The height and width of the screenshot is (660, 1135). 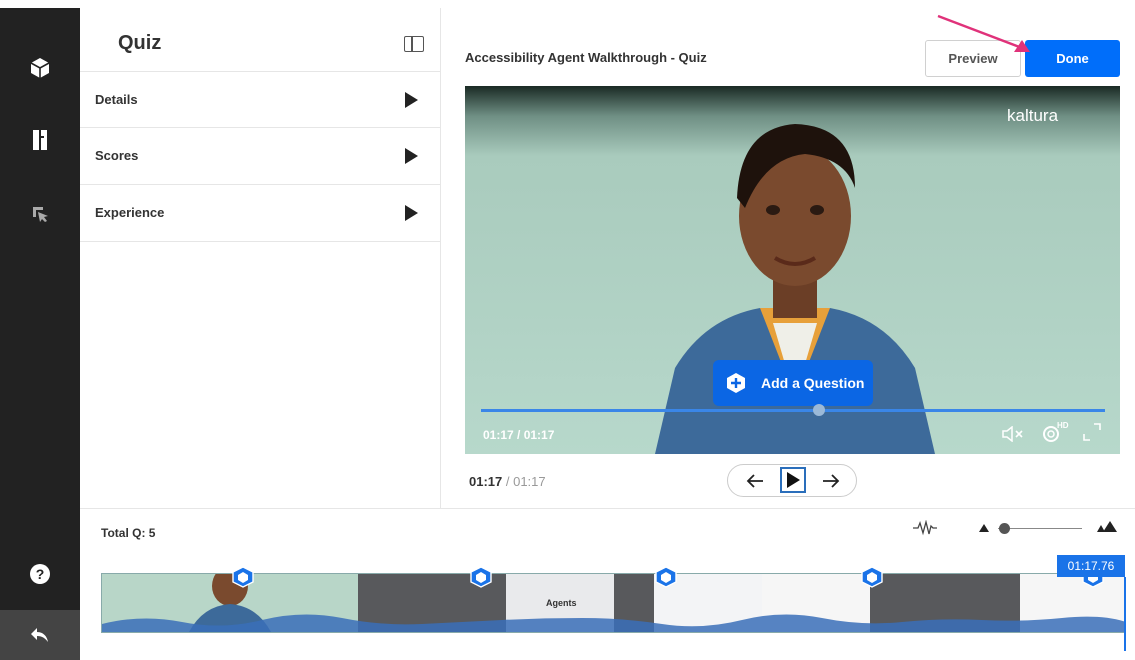 I want to click on previous-arrow-icon, so click(x=755, y=481).